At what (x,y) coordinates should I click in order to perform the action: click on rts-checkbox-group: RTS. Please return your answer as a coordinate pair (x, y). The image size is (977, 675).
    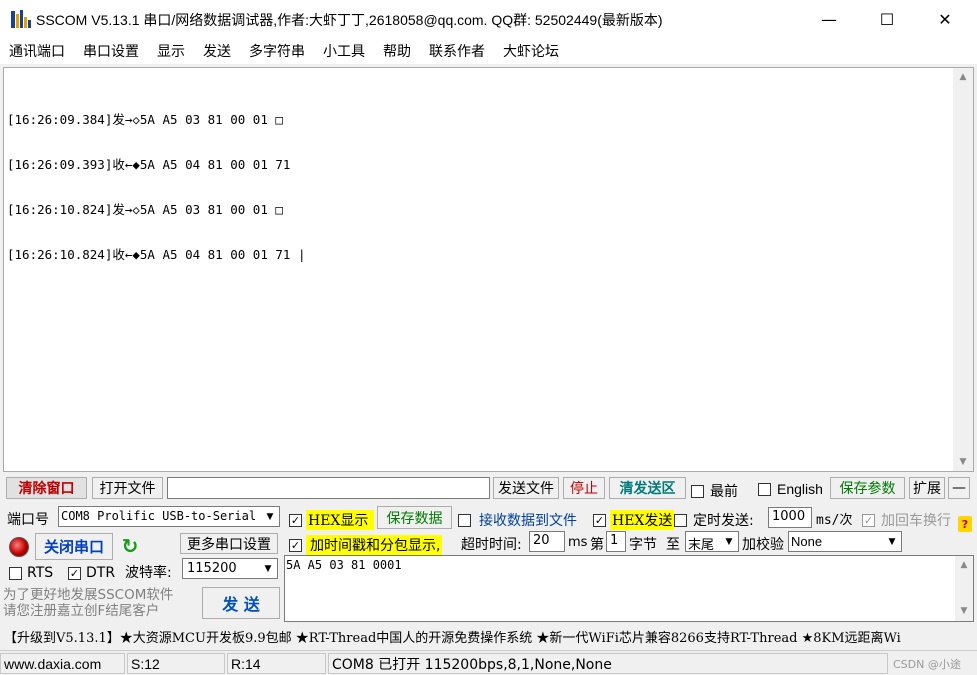
    Looking at the image, I should click on (31, 573).